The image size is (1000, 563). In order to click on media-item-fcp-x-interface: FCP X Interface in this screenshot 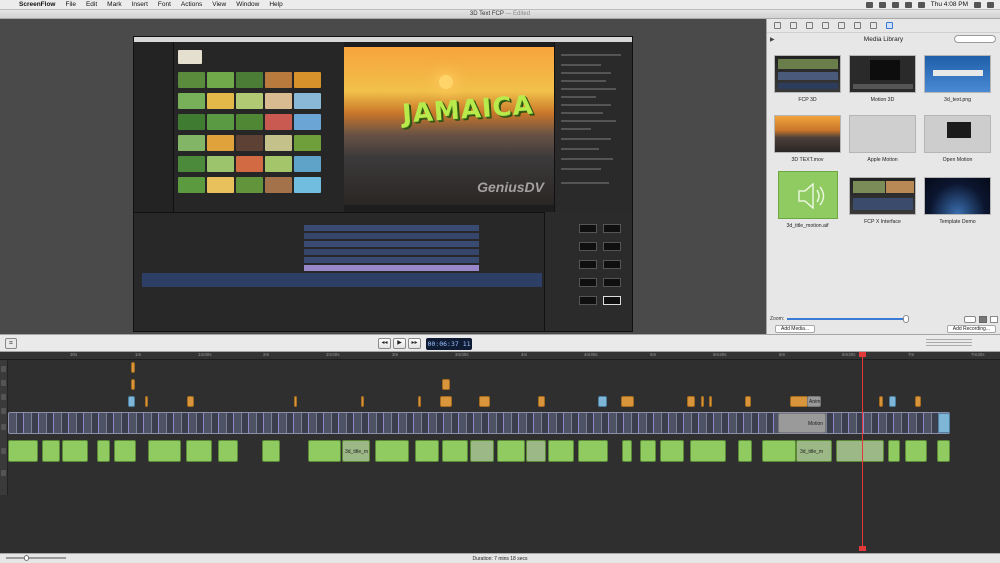, I will do `click(884, 201)`.